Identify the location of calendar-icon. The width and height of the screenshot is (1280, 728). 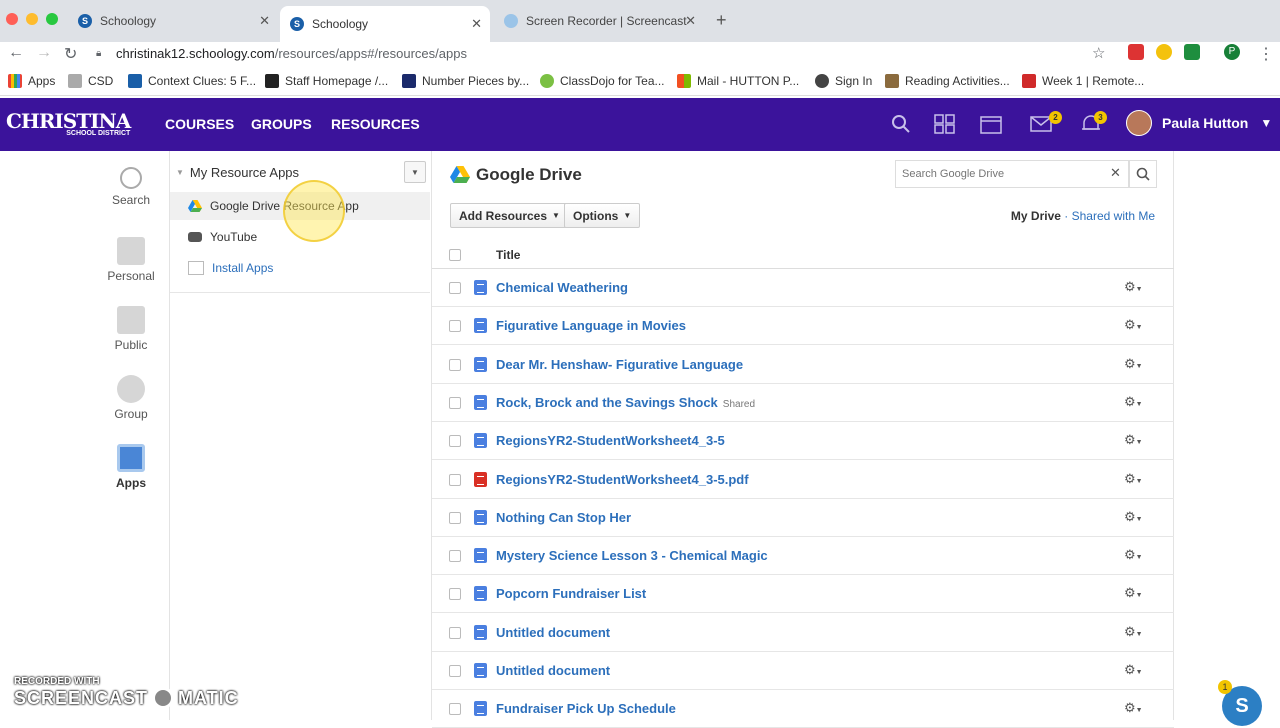
(991, 124).